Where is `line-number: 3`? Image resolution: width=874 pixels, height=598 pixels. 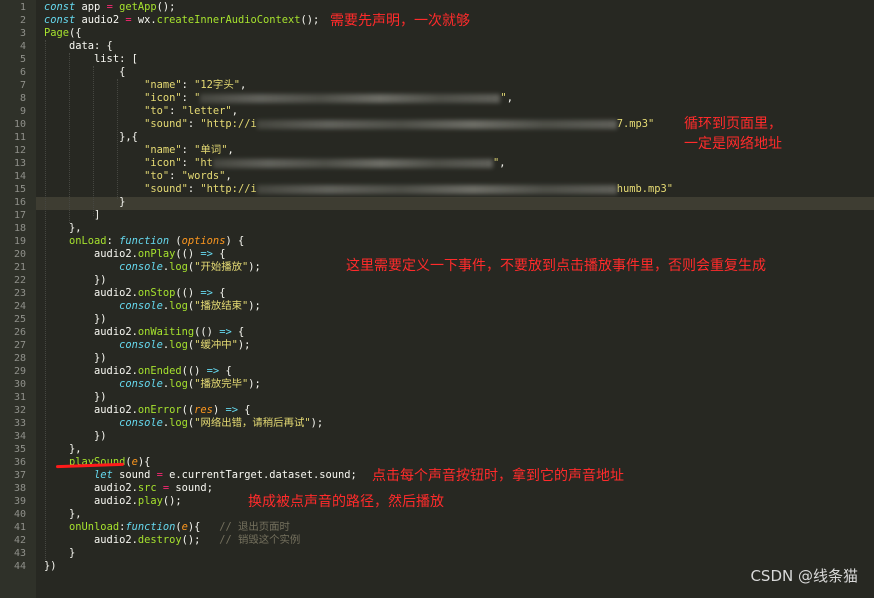 line-number: 3 is located at coordinates (22, 33).